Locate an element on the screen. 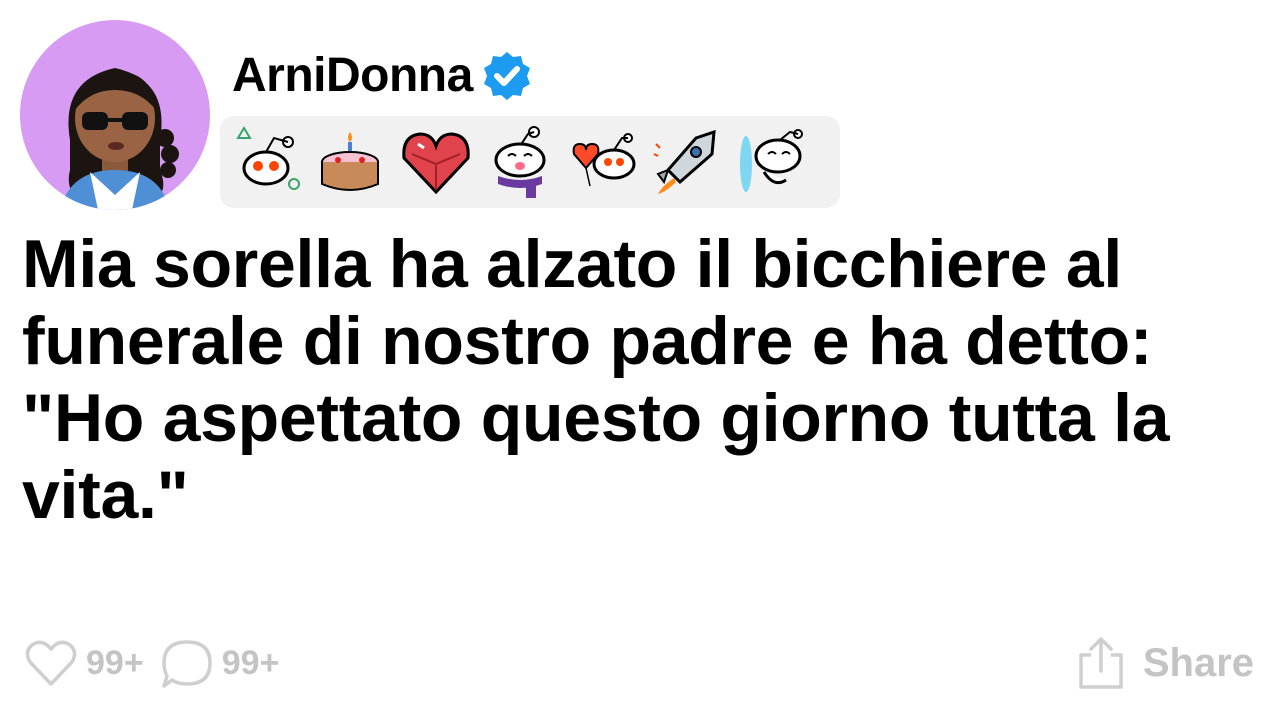 The image size is (1280, 720). author-avatar is located at coordinates (115, 115).